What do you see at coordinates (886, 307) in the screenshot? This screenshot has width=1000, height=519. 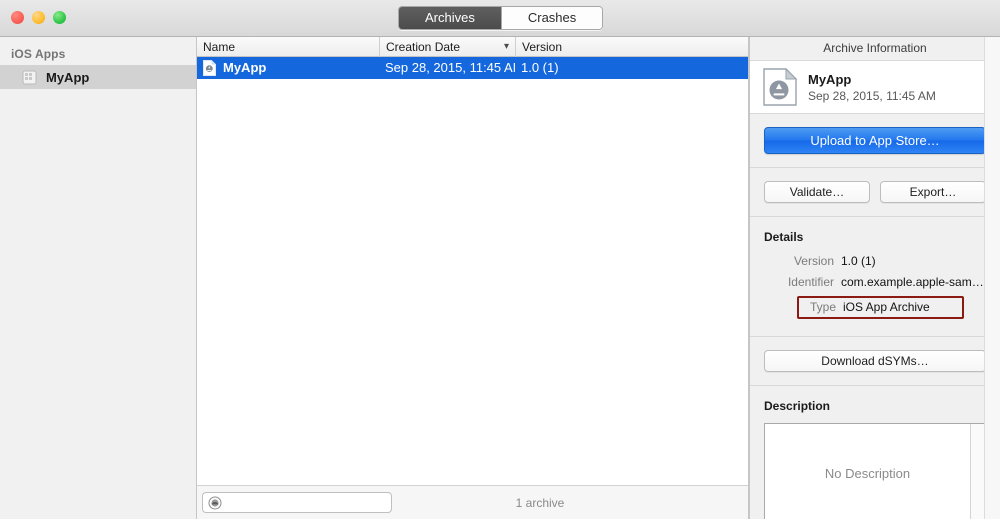 I see `detail-value-type: iOS App Archive` at bounding box center [886, 307].